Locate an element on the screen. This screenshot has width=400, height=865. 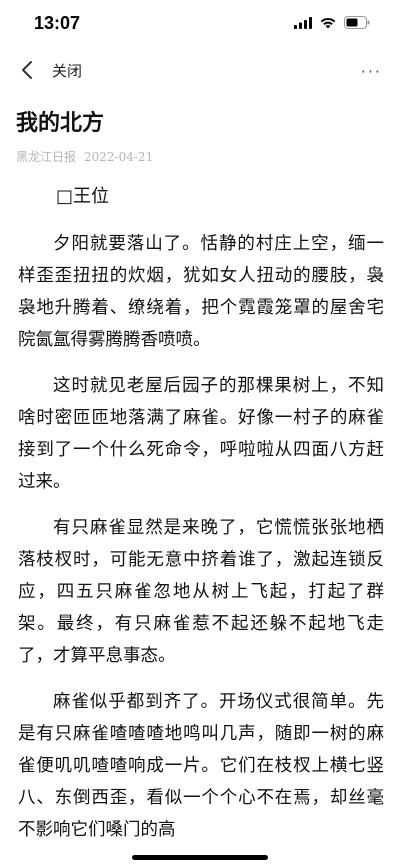
wifi-icon is located at coordinates (328, 22).